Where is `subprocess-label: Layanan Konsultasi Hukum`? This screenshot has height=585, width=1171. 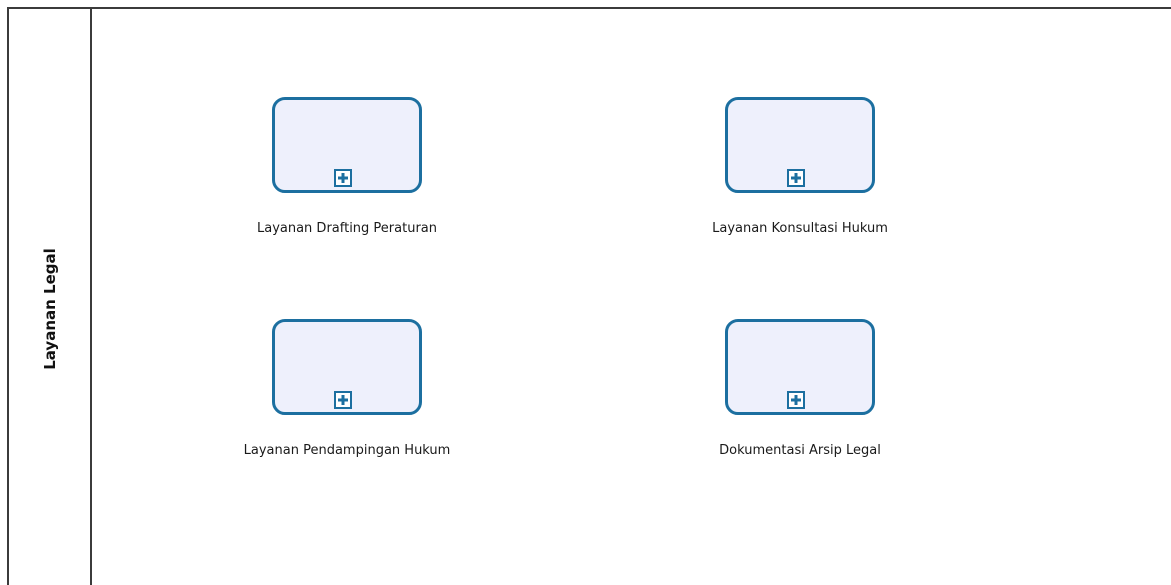 subprocess-label: Layanan Konsultasi Hukum is located at coordinates (800, 228).